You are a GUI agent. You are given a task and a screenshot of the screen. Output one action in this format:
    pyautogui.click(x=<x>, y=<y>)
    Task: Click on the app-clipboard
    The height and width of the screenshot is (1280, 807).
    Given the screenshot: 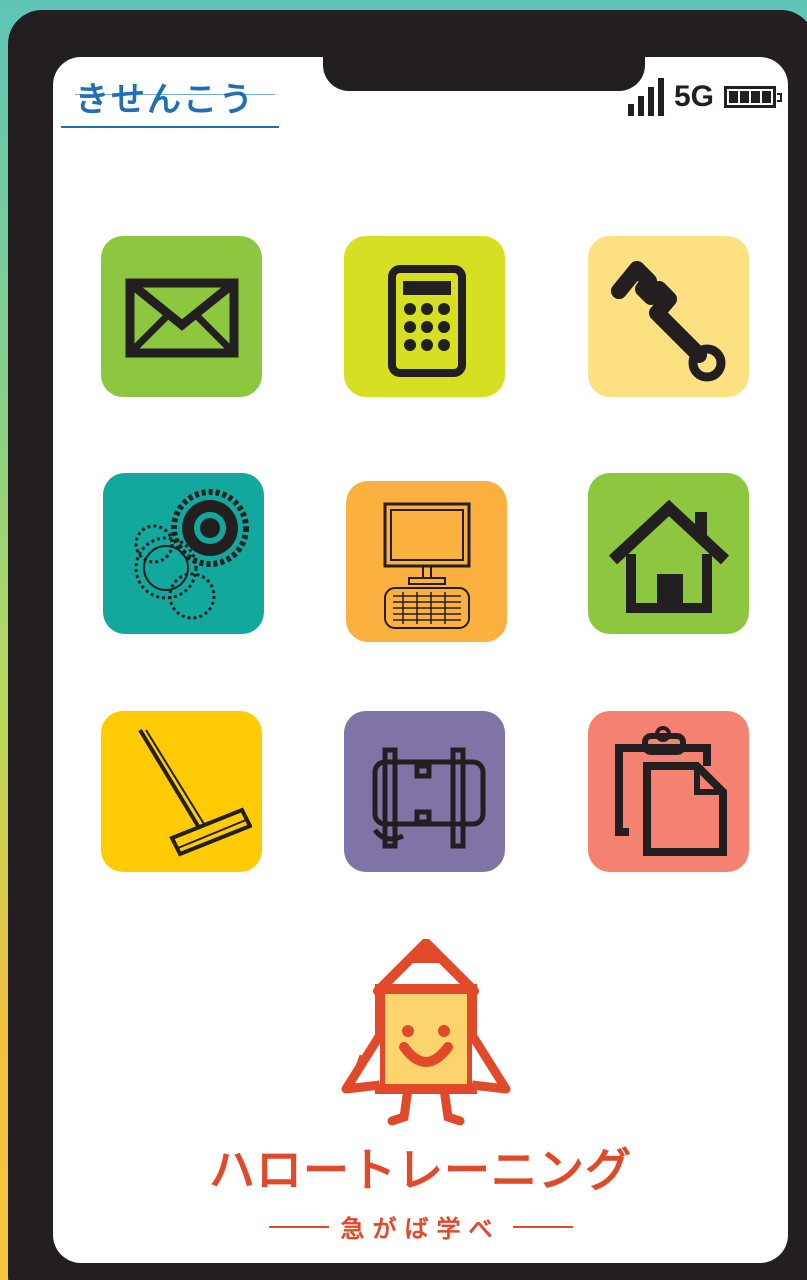 What is the action you would take?
    pyautogui.click(x=668, y=791)
    